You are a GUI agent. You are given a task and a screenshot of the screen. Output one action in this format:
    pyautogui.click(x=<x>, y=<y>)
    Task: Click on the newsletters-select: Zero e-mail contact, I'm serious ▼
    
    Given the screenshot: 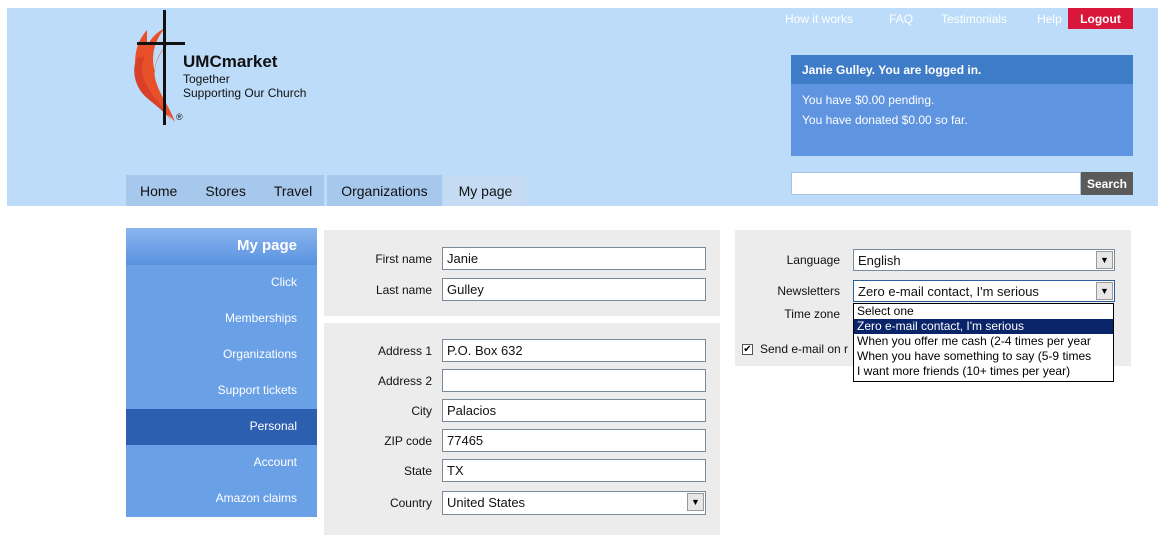 What is the action you would take?
    pyautogui.click(x=984, y=291)
    